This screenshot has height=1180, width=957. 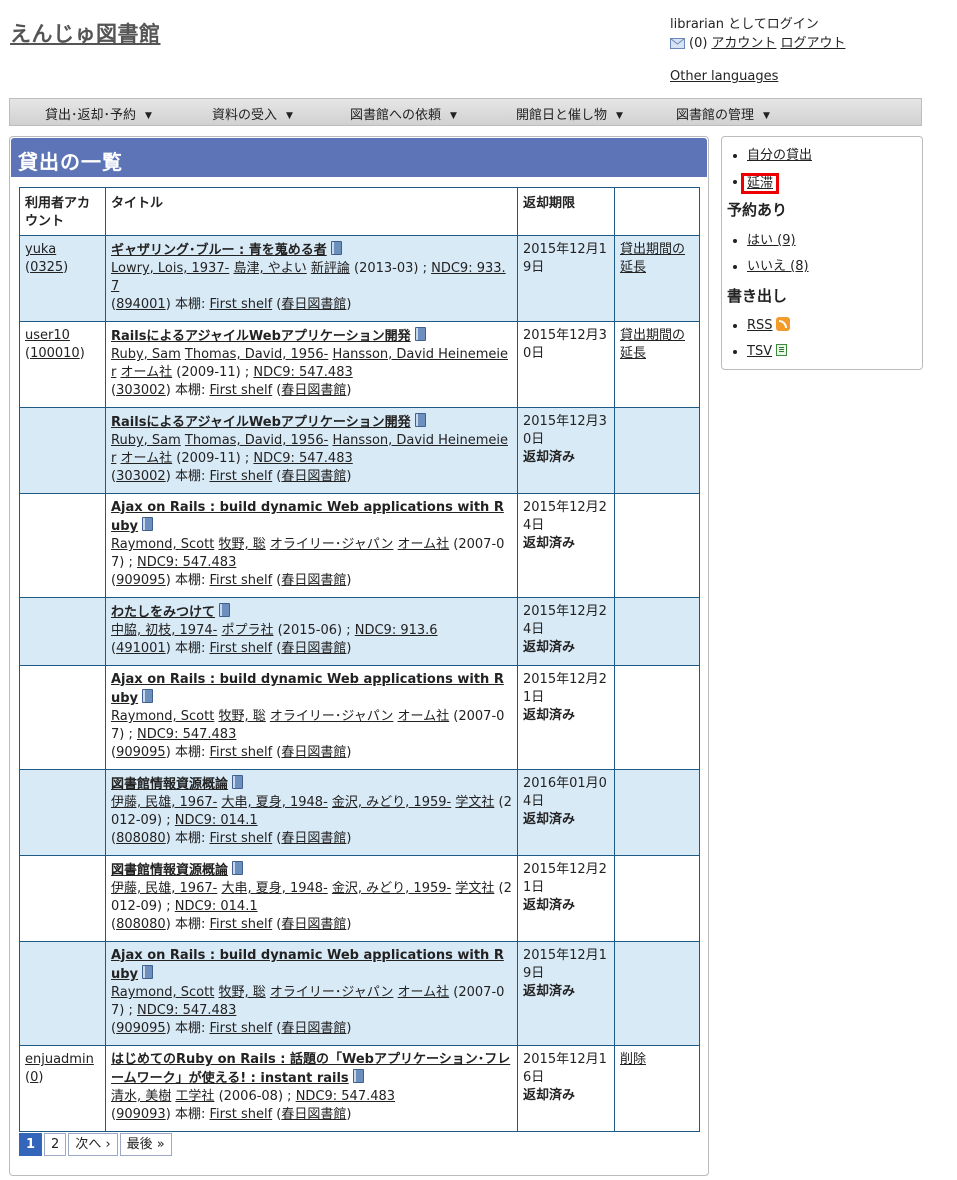 I want to click on menu-acquisition: 資料の受入 ▼, so click(x=252, y=113).